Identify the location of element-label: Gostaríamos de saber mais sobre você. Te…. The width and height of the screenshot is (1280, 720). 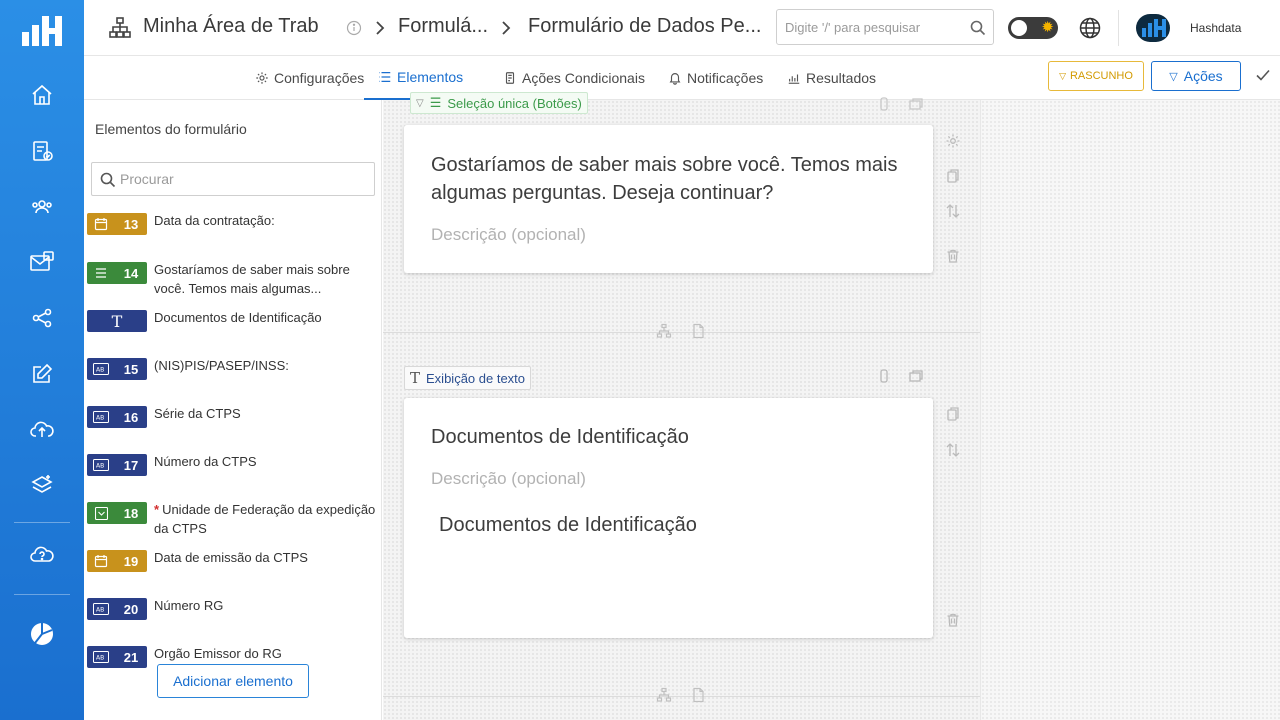
(252, 279).